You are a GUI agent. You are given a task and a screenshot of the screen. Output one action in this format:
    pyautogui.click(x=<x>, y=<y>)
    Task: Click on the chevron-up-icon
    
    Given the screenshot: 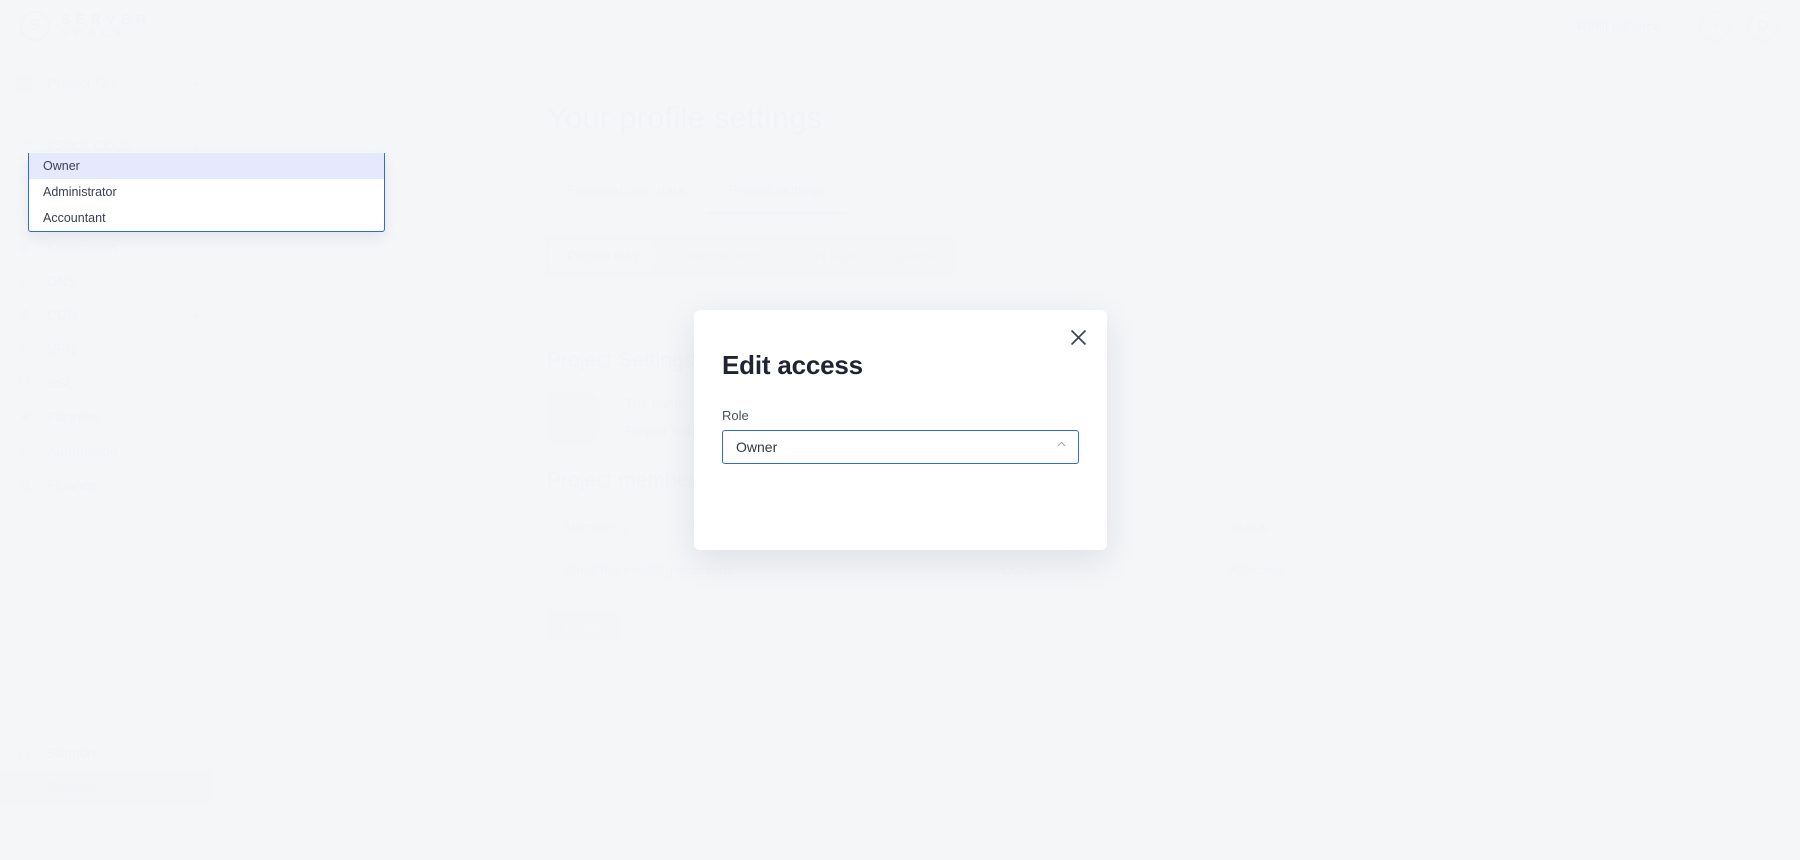 What is the action you would take?
    pyautogui.click(x=1061, y=447)
    